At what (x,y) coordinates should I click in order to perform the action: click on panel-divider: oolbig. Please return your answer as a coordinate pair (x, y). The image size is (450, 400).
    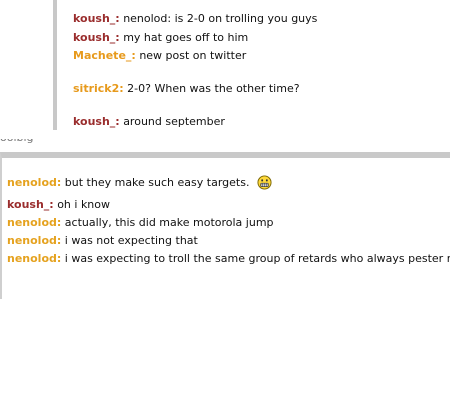
    Looking at the image, I should click on (225, 145).